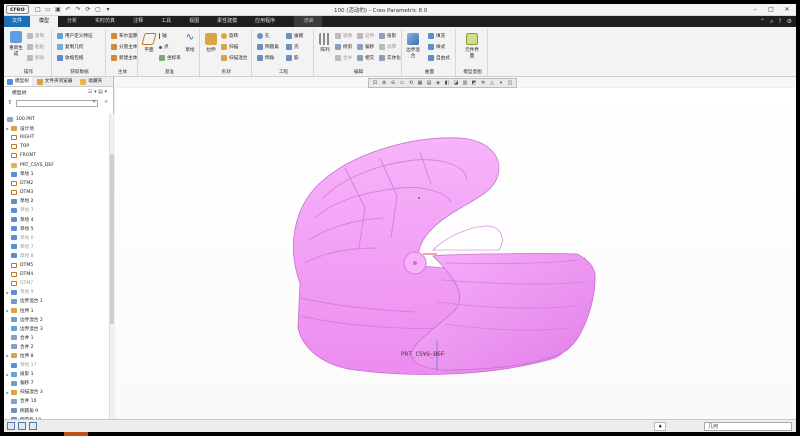  I want to click on tree-item: ▸ 拉伸 8, so click(56, 355).